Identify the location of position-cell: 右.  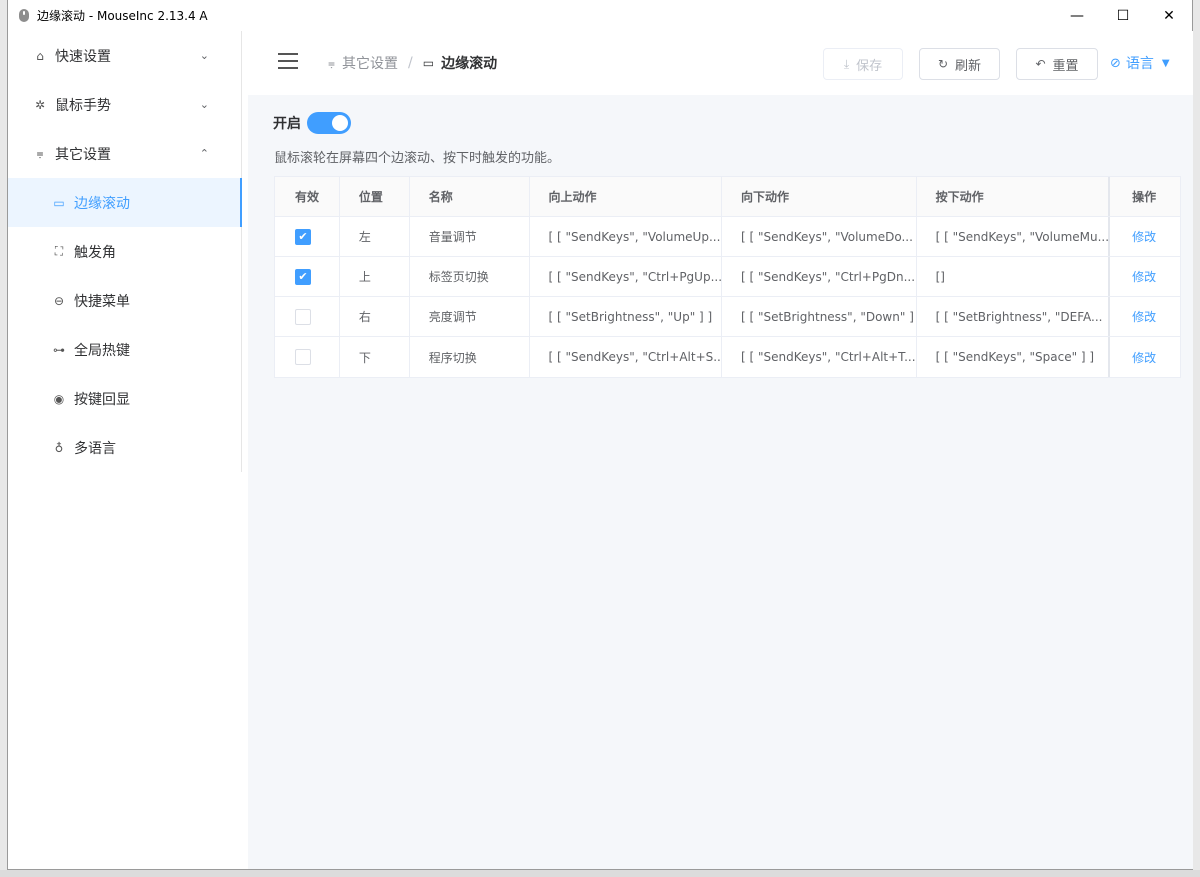
(375, 316).